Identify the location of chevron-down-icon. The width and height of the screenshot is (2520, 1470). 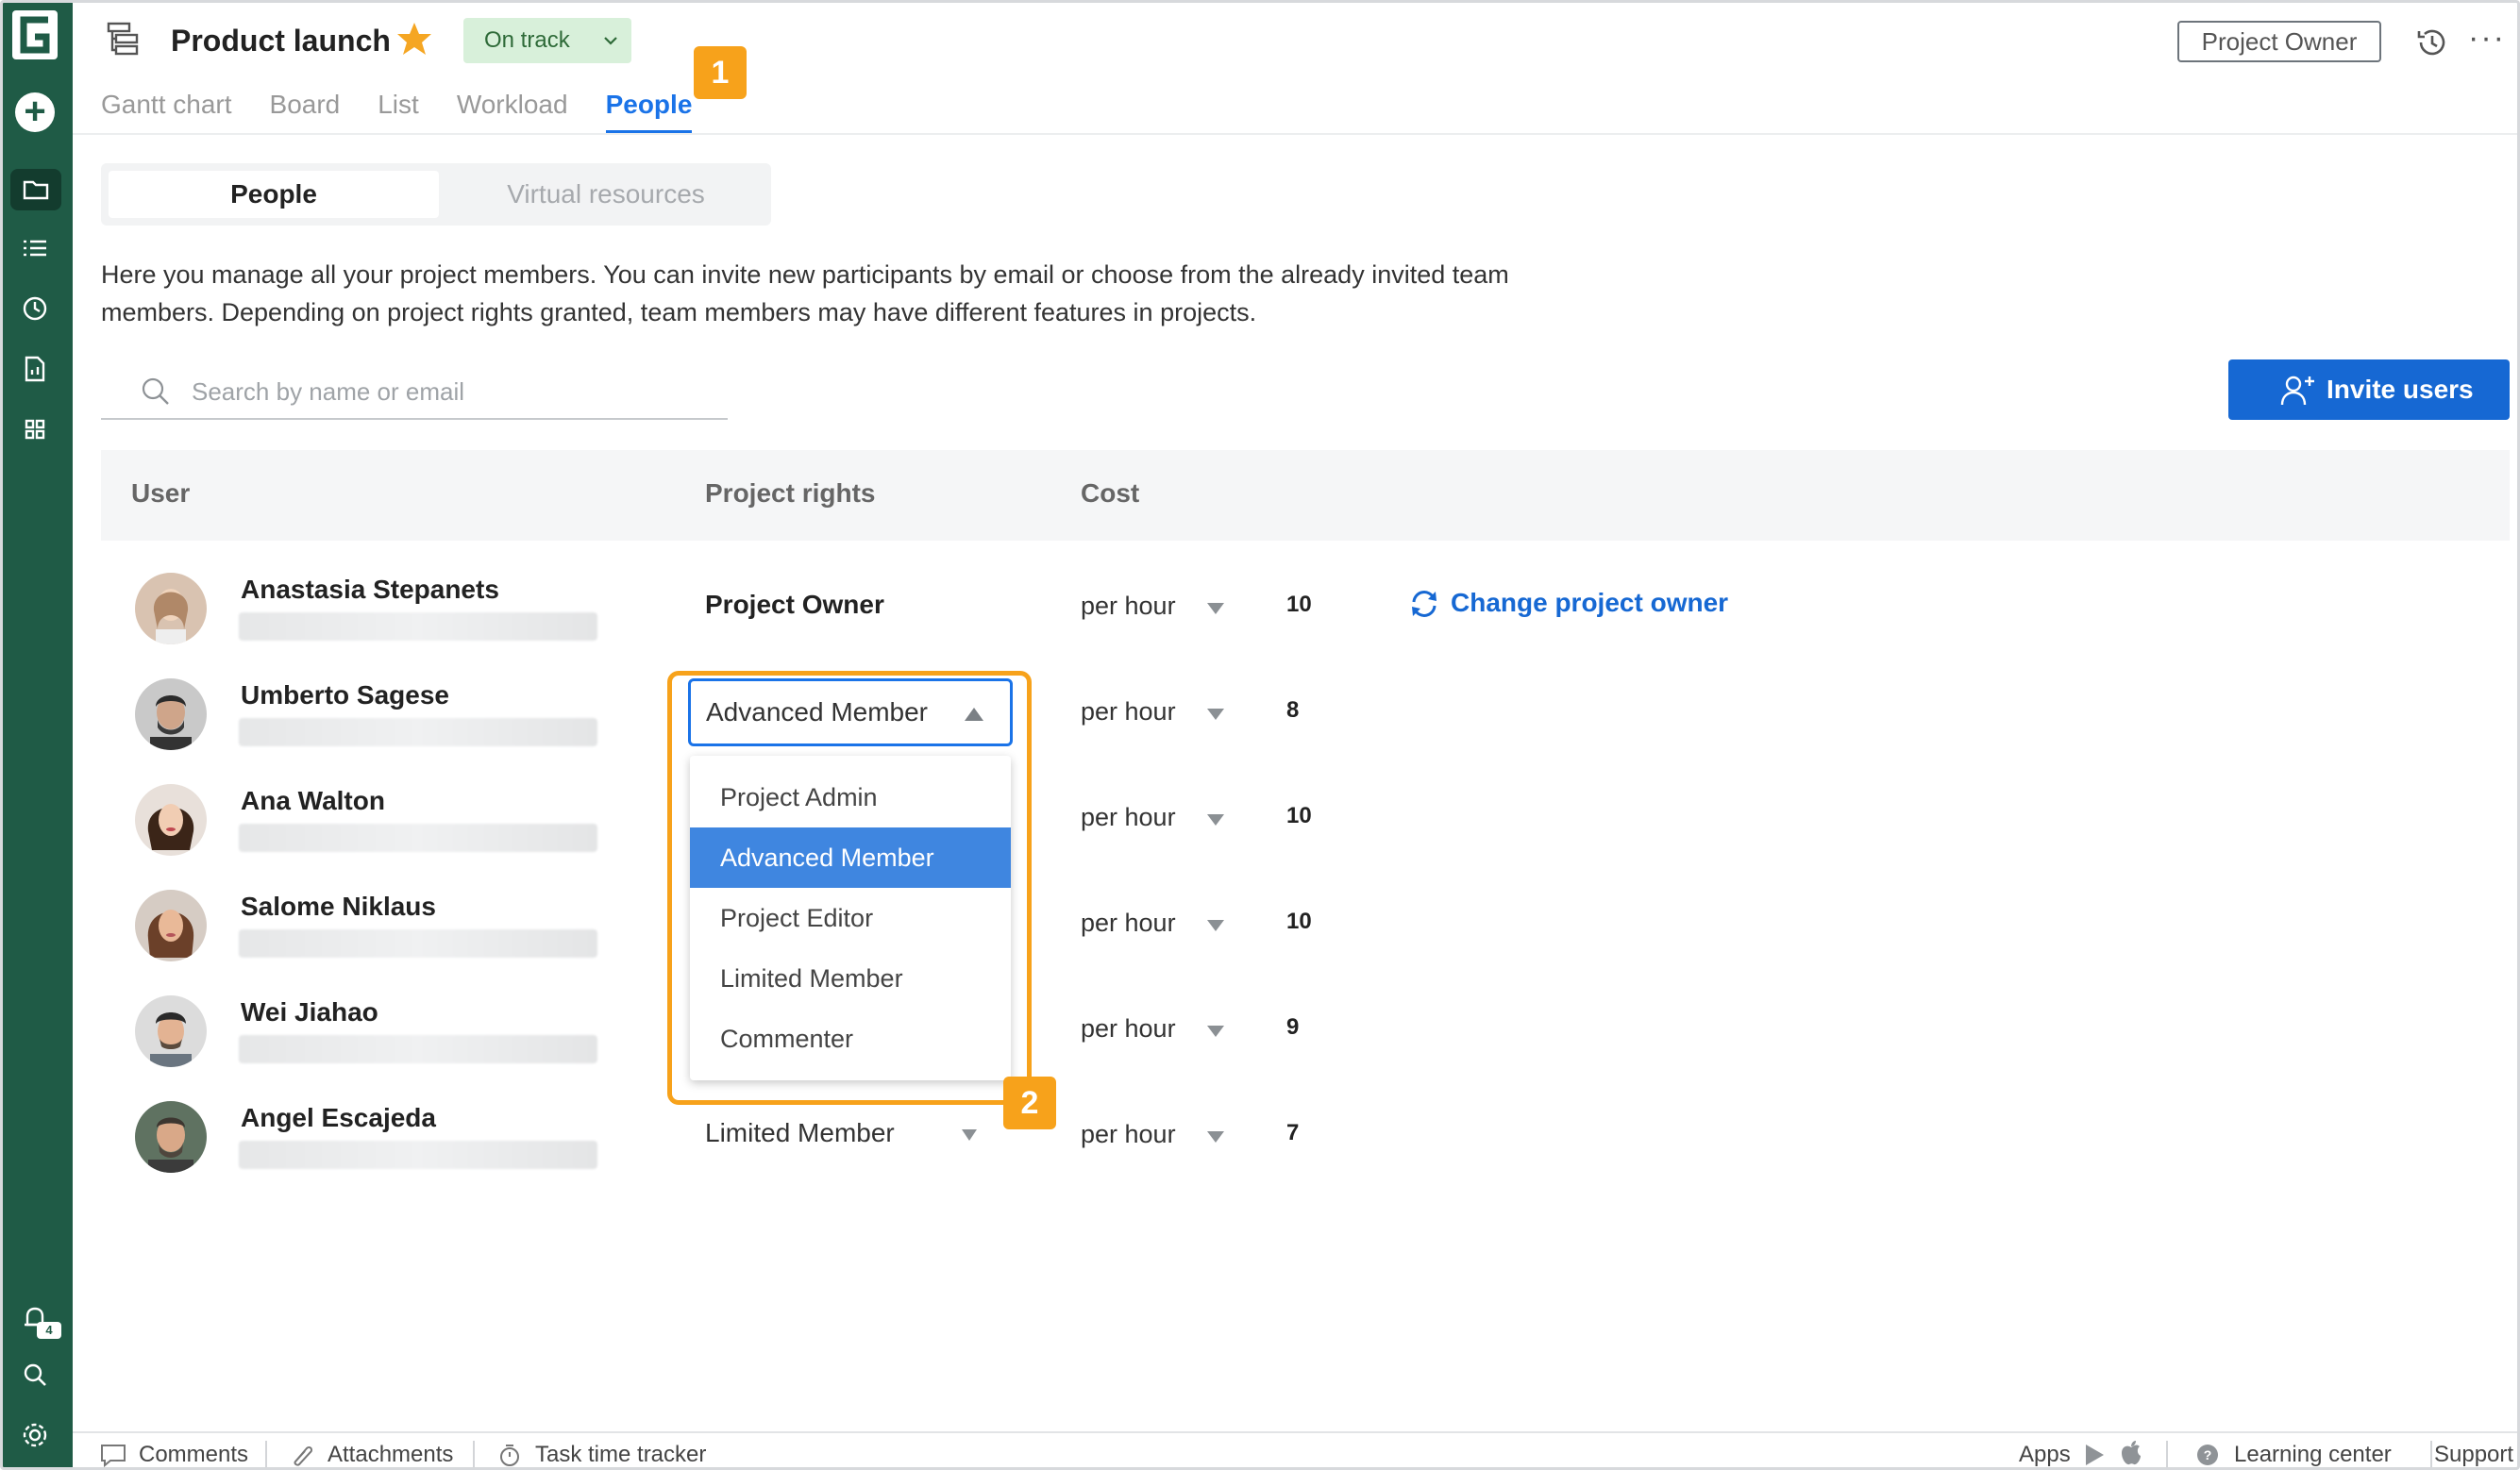
(610, 41).